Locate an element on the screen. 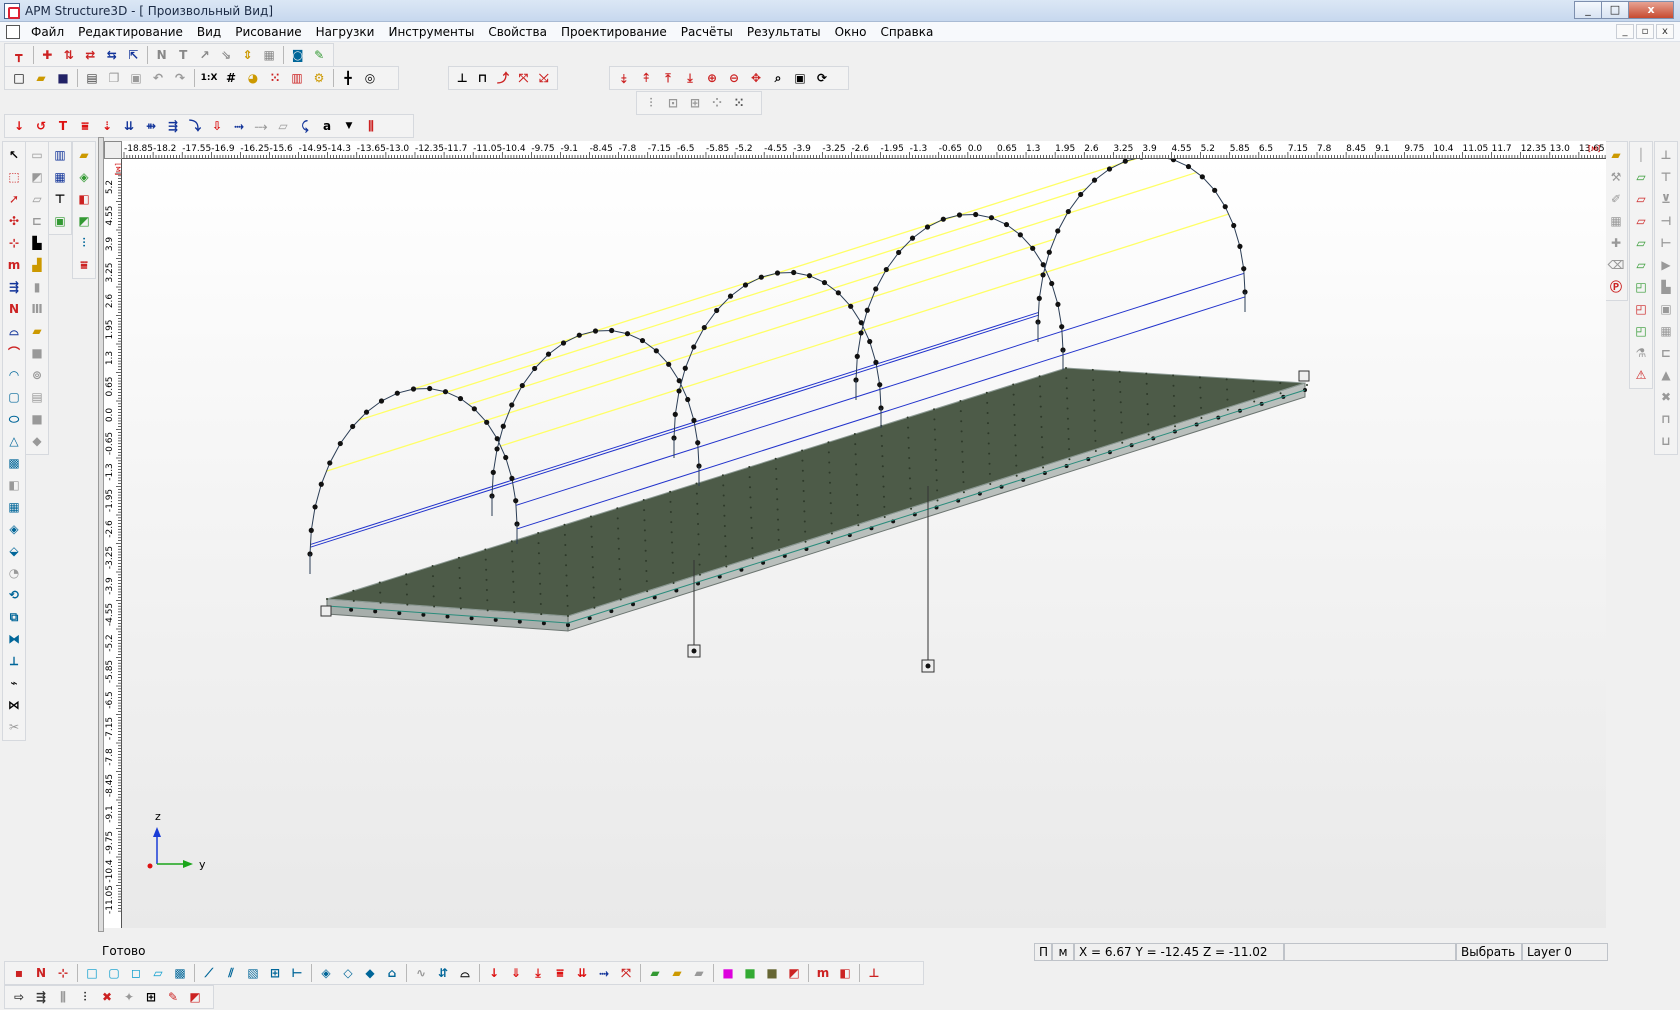 The width and height of the screenshot is (1680, 1010). tool-grey-grid-icon: ▦ is located at coordinates (1616, 221).